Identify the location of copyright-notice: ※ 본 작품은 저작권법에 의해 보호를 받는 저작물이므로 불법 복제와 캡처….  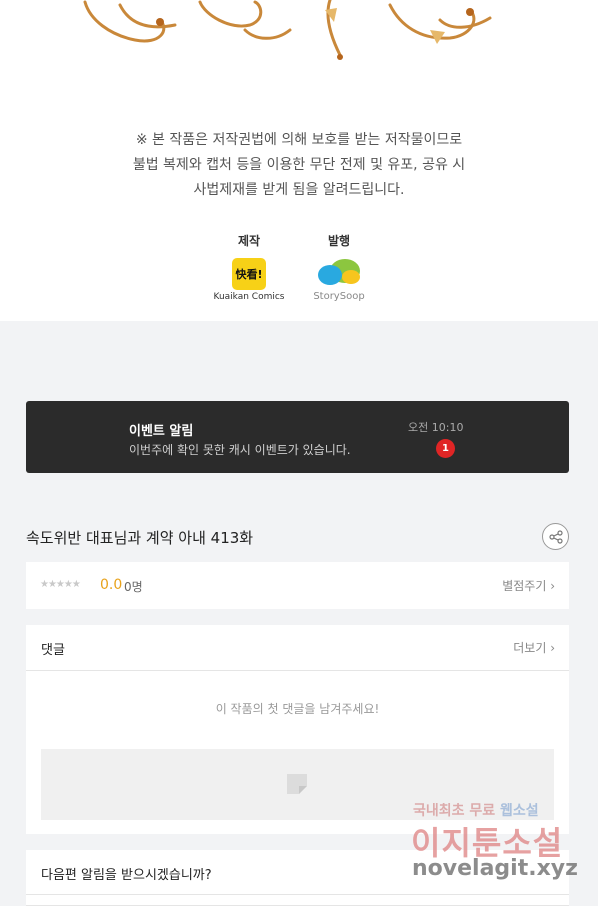
(299, 165).